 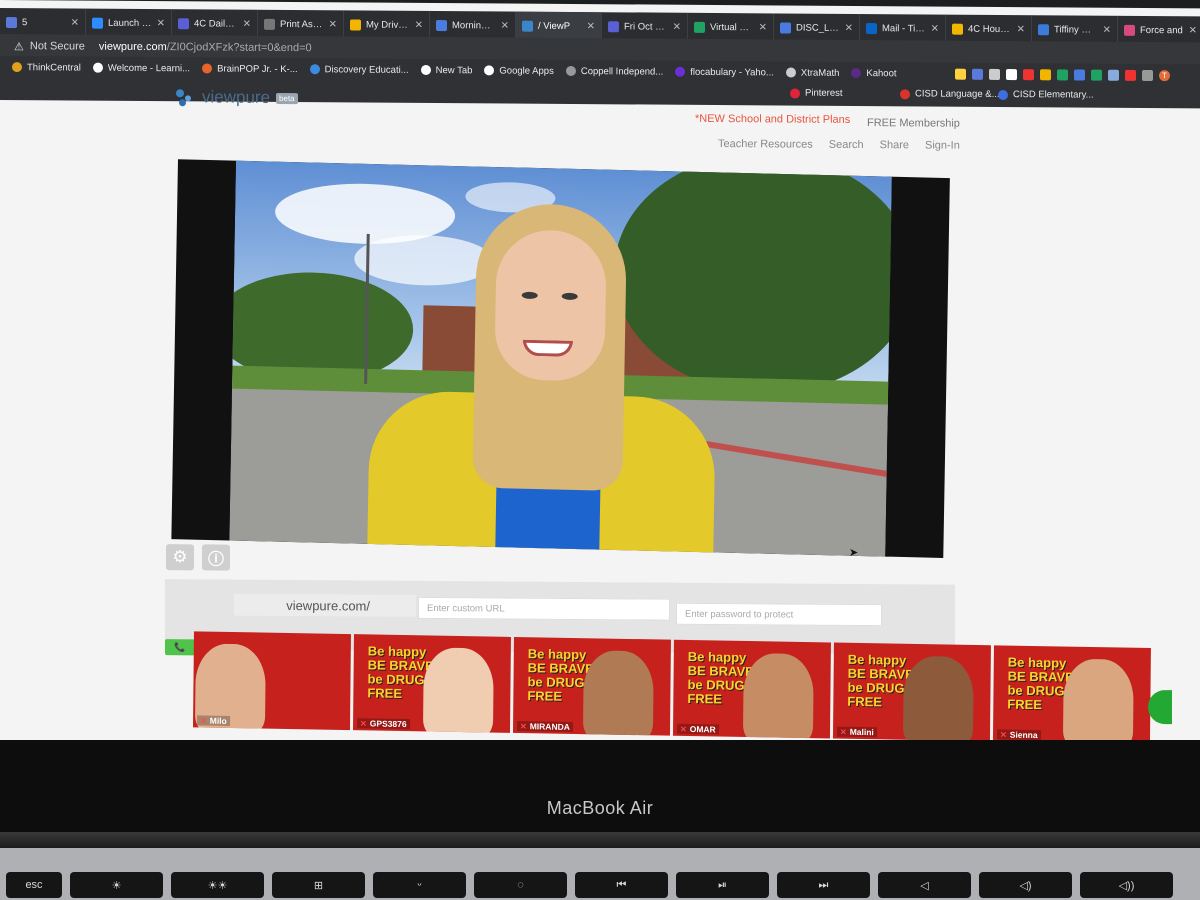 I want to click on bookmark-item: New Tab, so click(x=446, y=70).